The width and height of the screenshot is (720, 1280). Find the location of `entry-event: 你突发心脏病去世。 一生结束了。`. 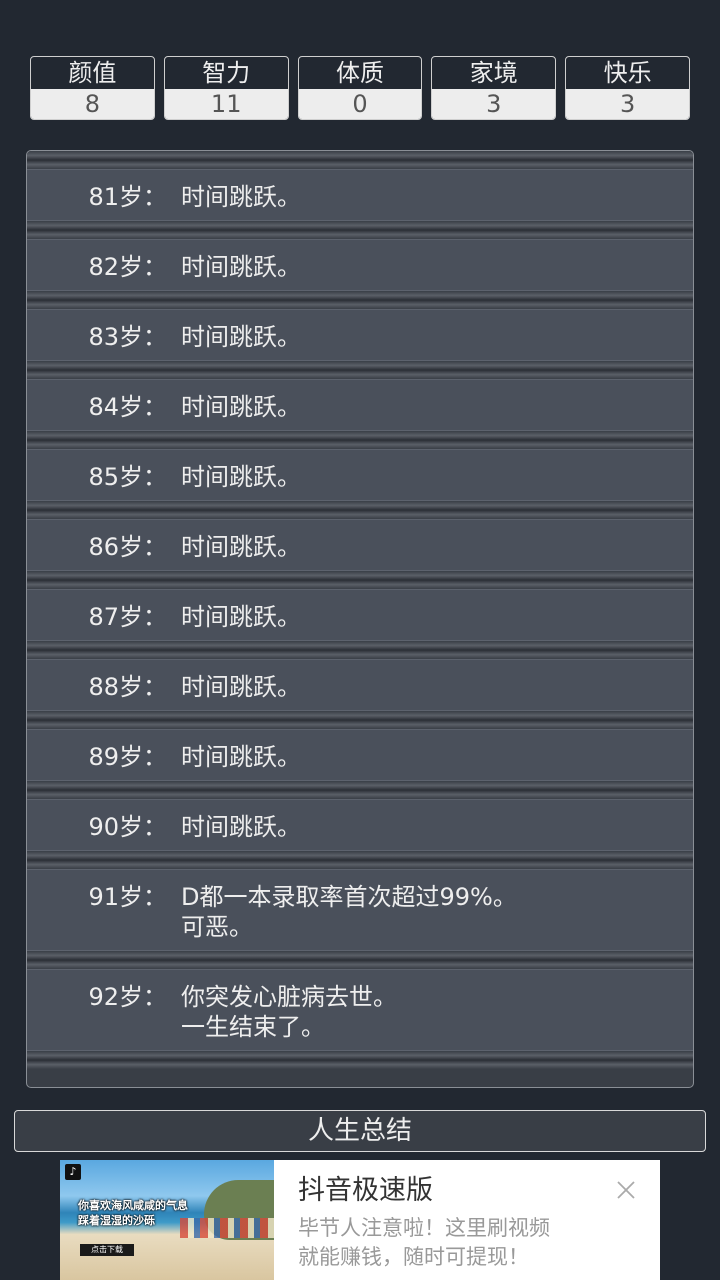

entry-event: 你突发心脏病去世。 一生结束了。 is located at coordinates (289, 1012).